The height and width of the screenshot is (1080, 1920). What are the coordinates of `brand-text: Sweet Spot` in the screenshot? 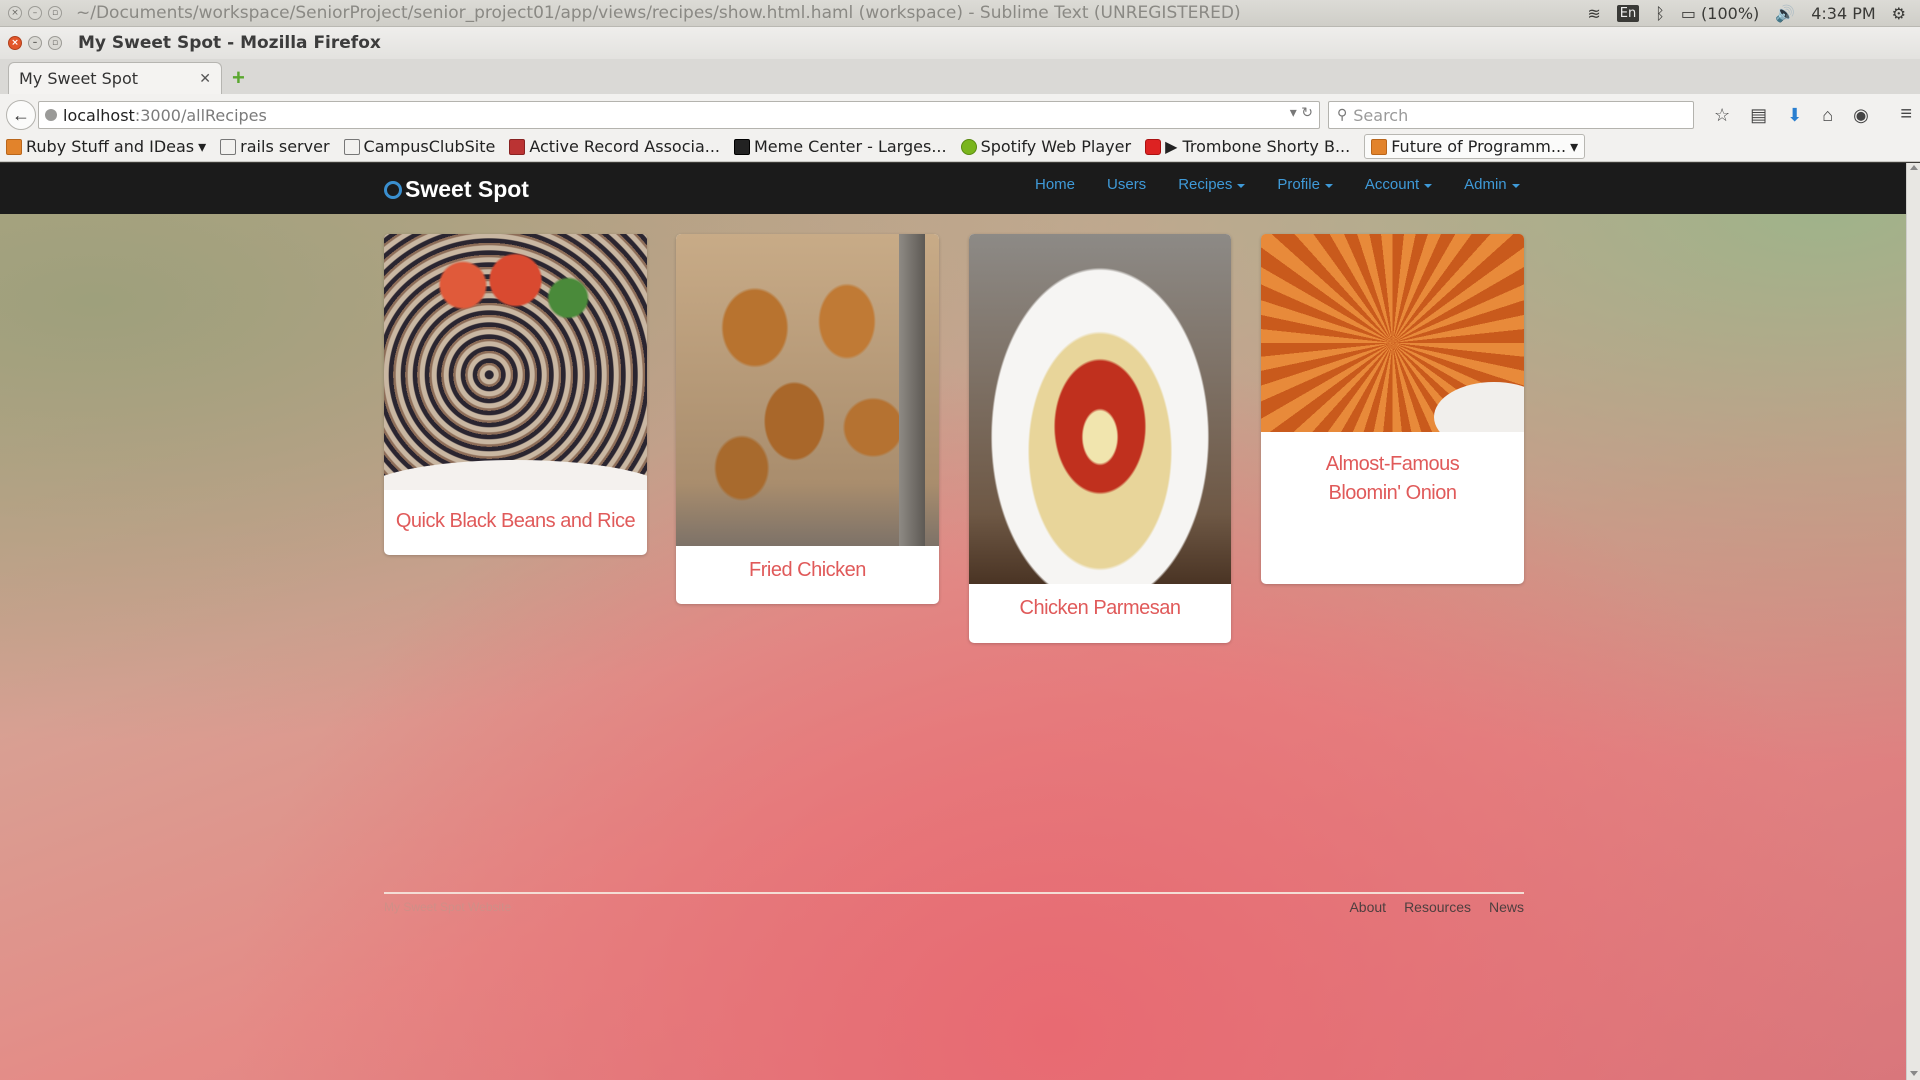 It's located at (467, 189).